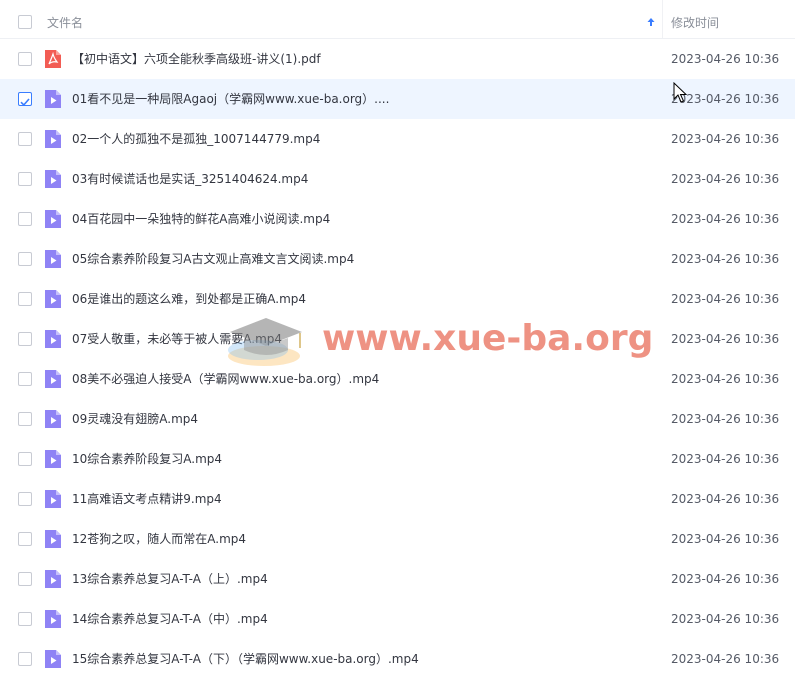 The height and width of the screenshot is (679, 795). What do you see at coordinates (196, 59) in the screenshot?
I see `file-name: 【初中语文】六项全能秋季高级班-讲义(1).pdf` at bounding box center [196, 59].